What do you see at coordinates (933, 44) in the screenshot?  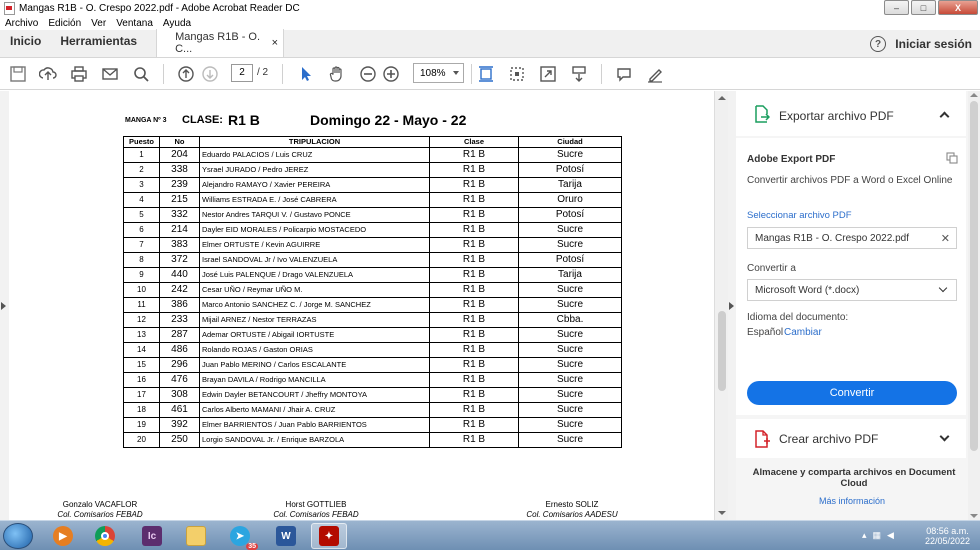 I see `signin-button: Iniciar sesión` at bounding box center [933, 44].